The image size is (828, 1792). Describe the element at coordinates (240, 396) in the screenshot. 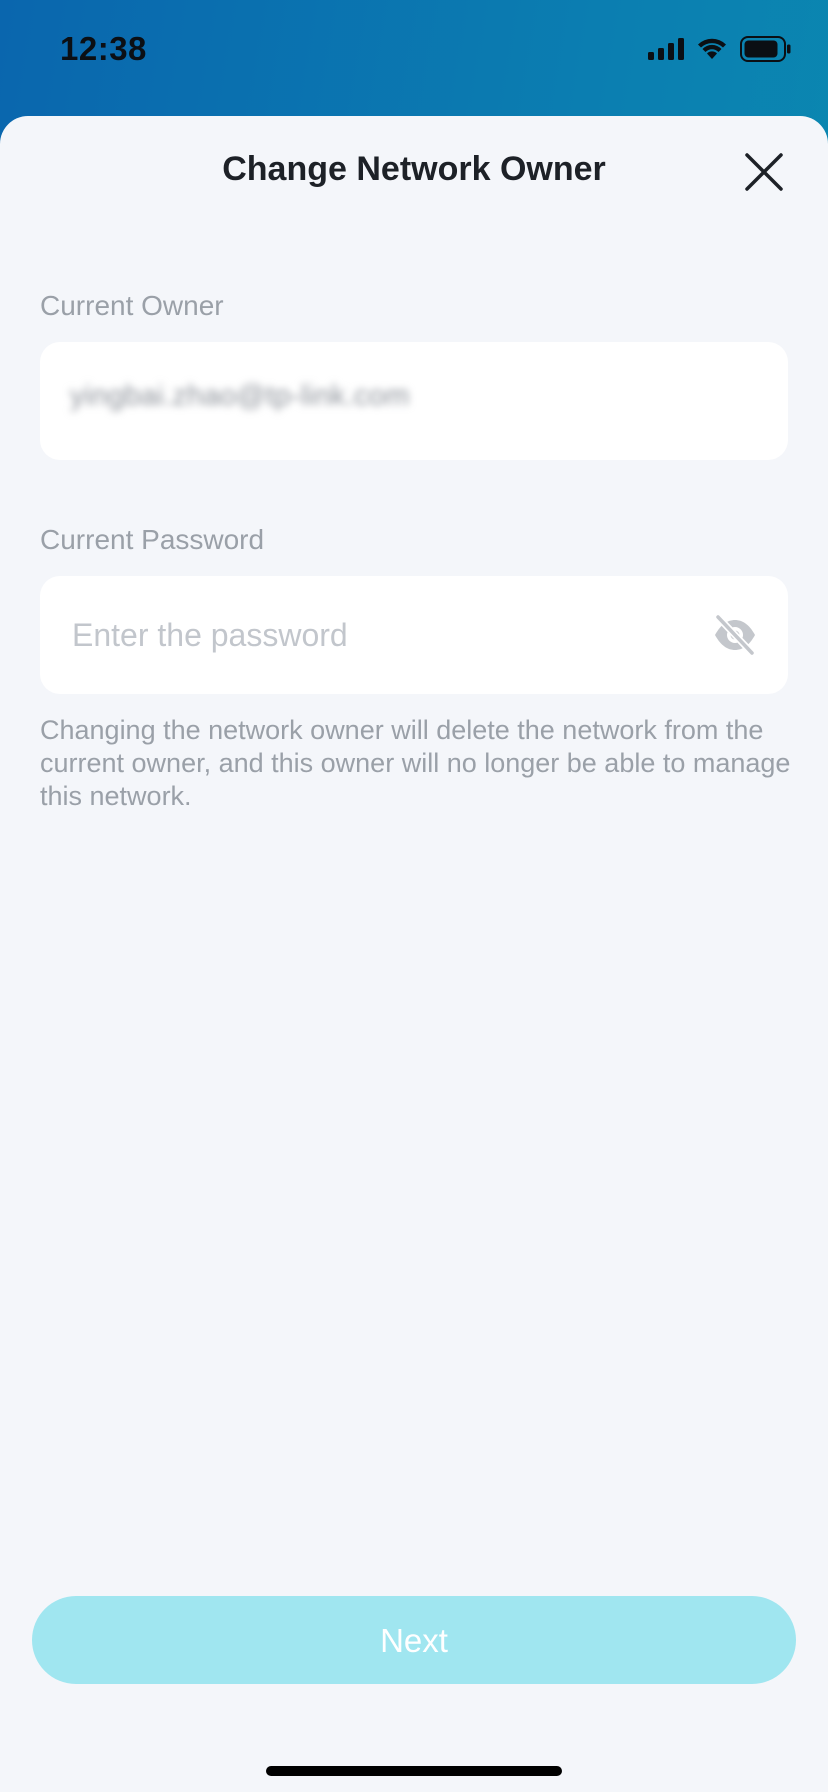

I see `current-owner-value: yingbai.zhao@tp-link.com` at that location.